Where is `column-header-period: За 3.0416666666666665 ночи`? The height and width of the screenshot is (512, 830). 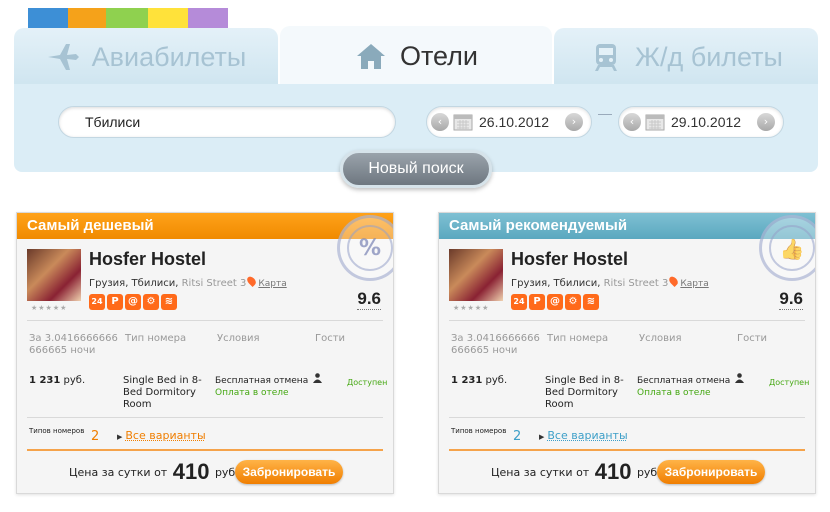 column-header-period: За 3.0416666666666665 ночи is located at coordinates (73, 344).